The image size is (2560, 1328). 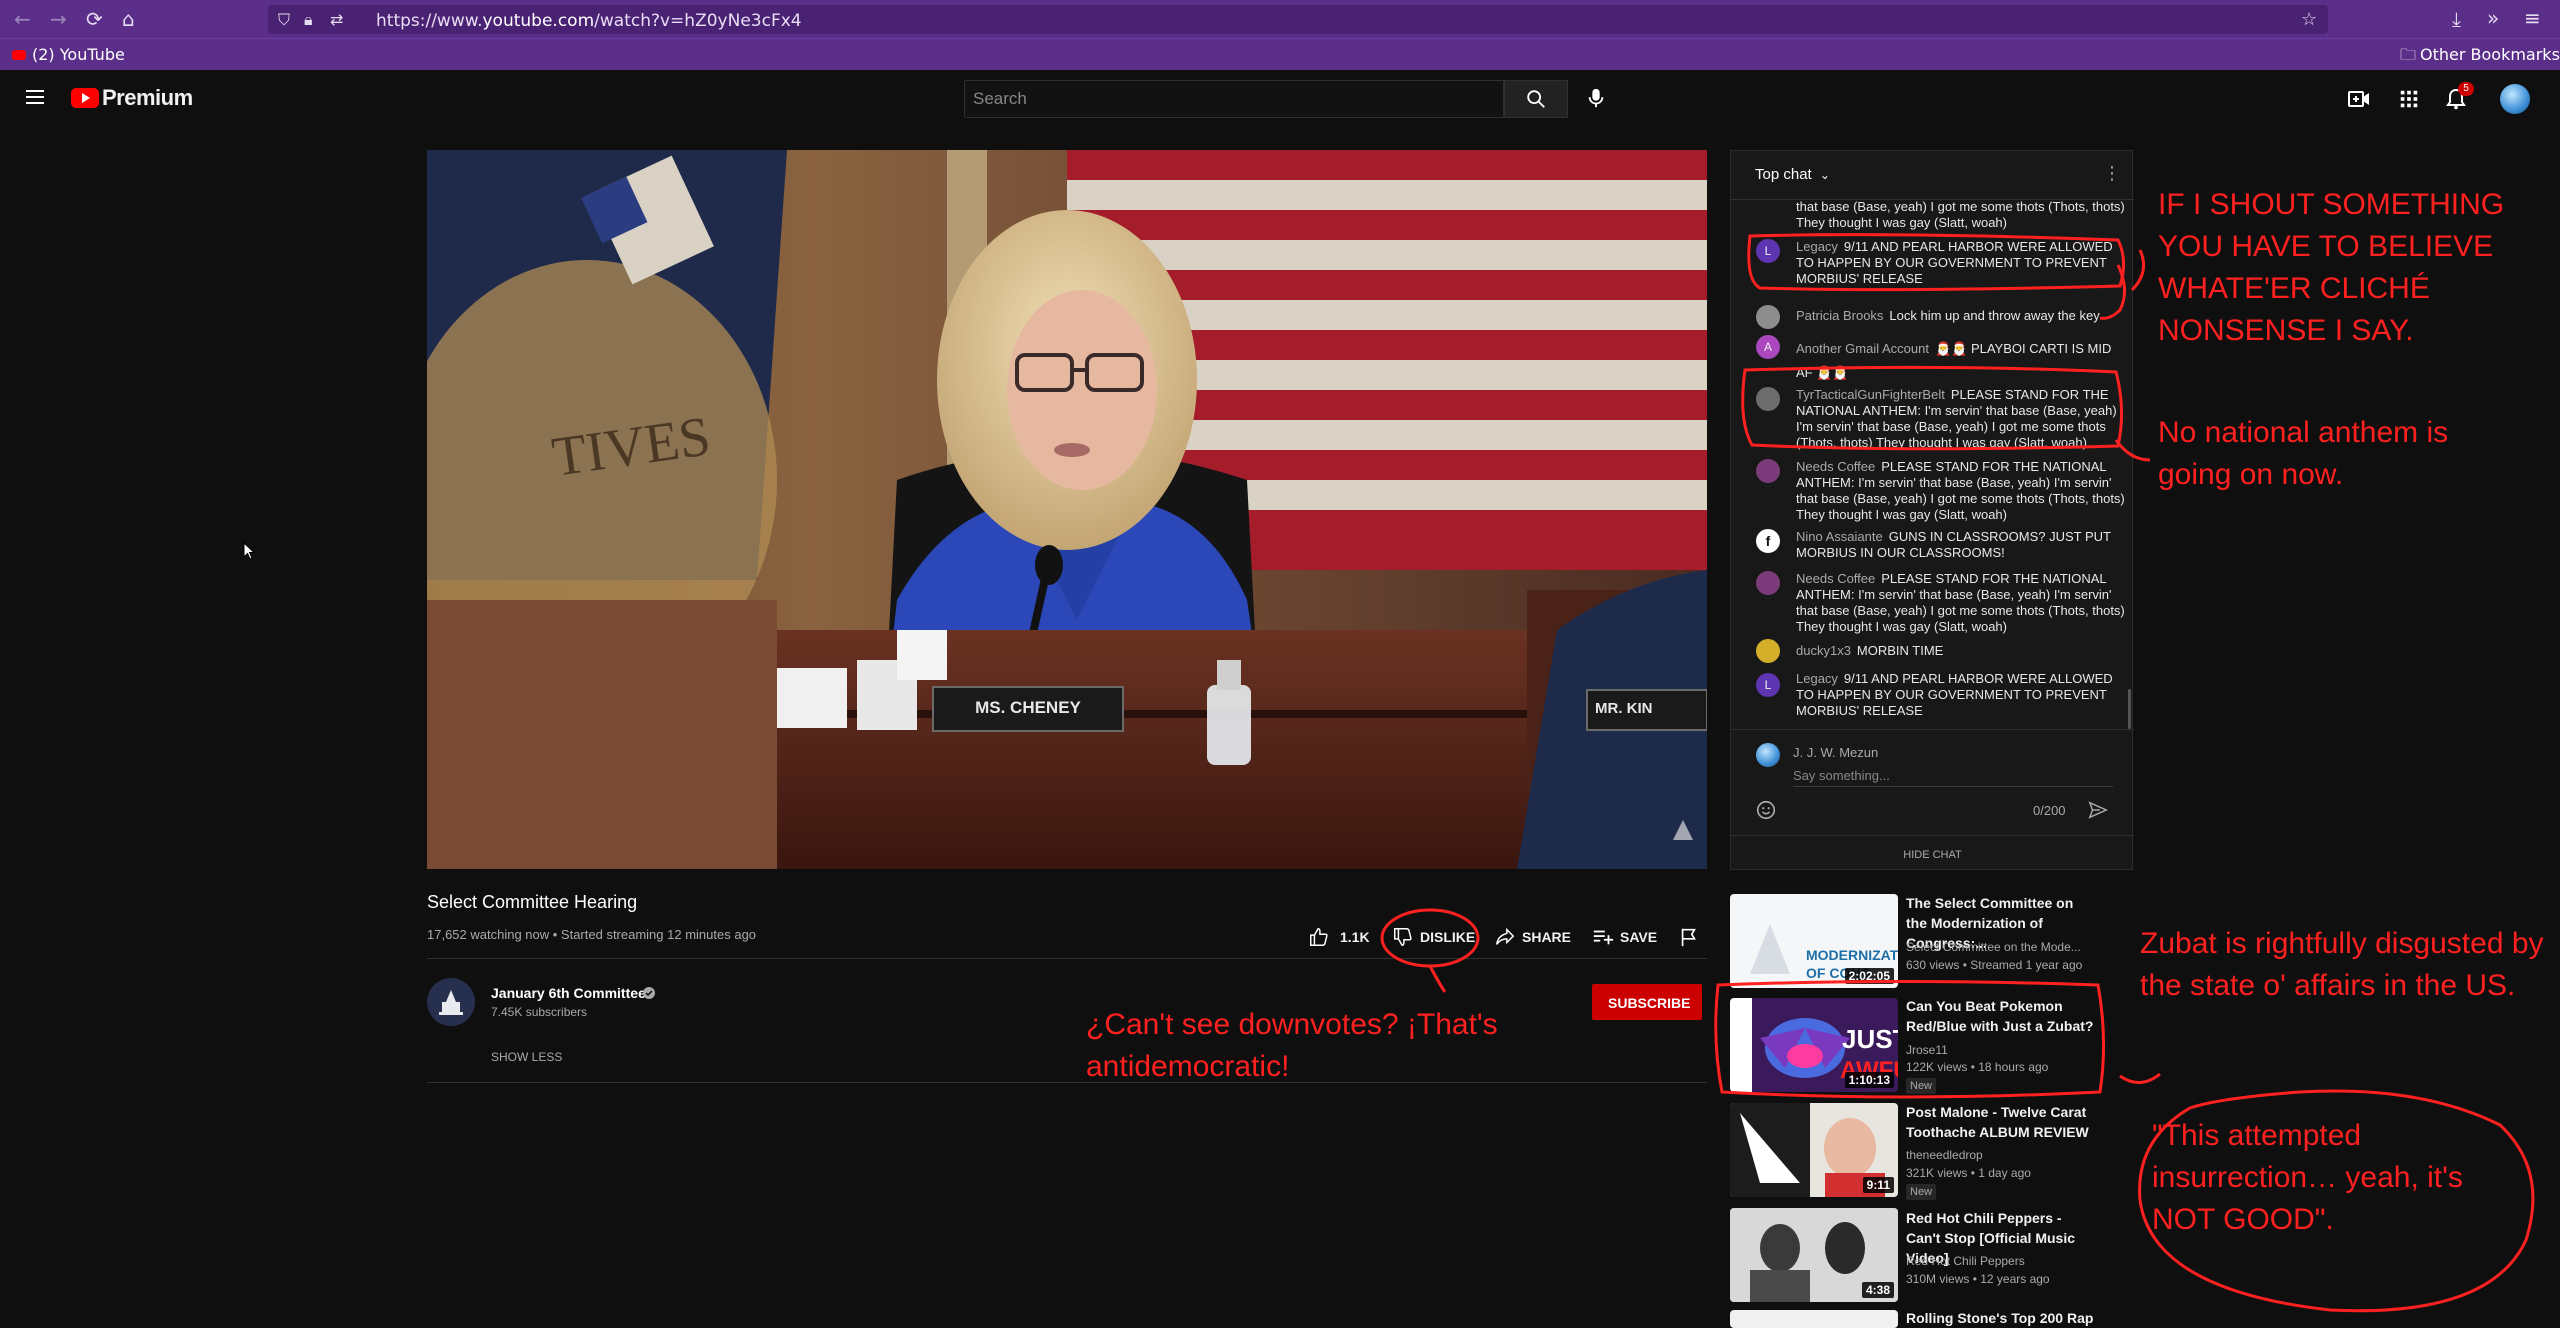 What do you see at coordinates (58, 19) in the screenshot?
I see `forward-icon: →` at bounding box center [58, 19].